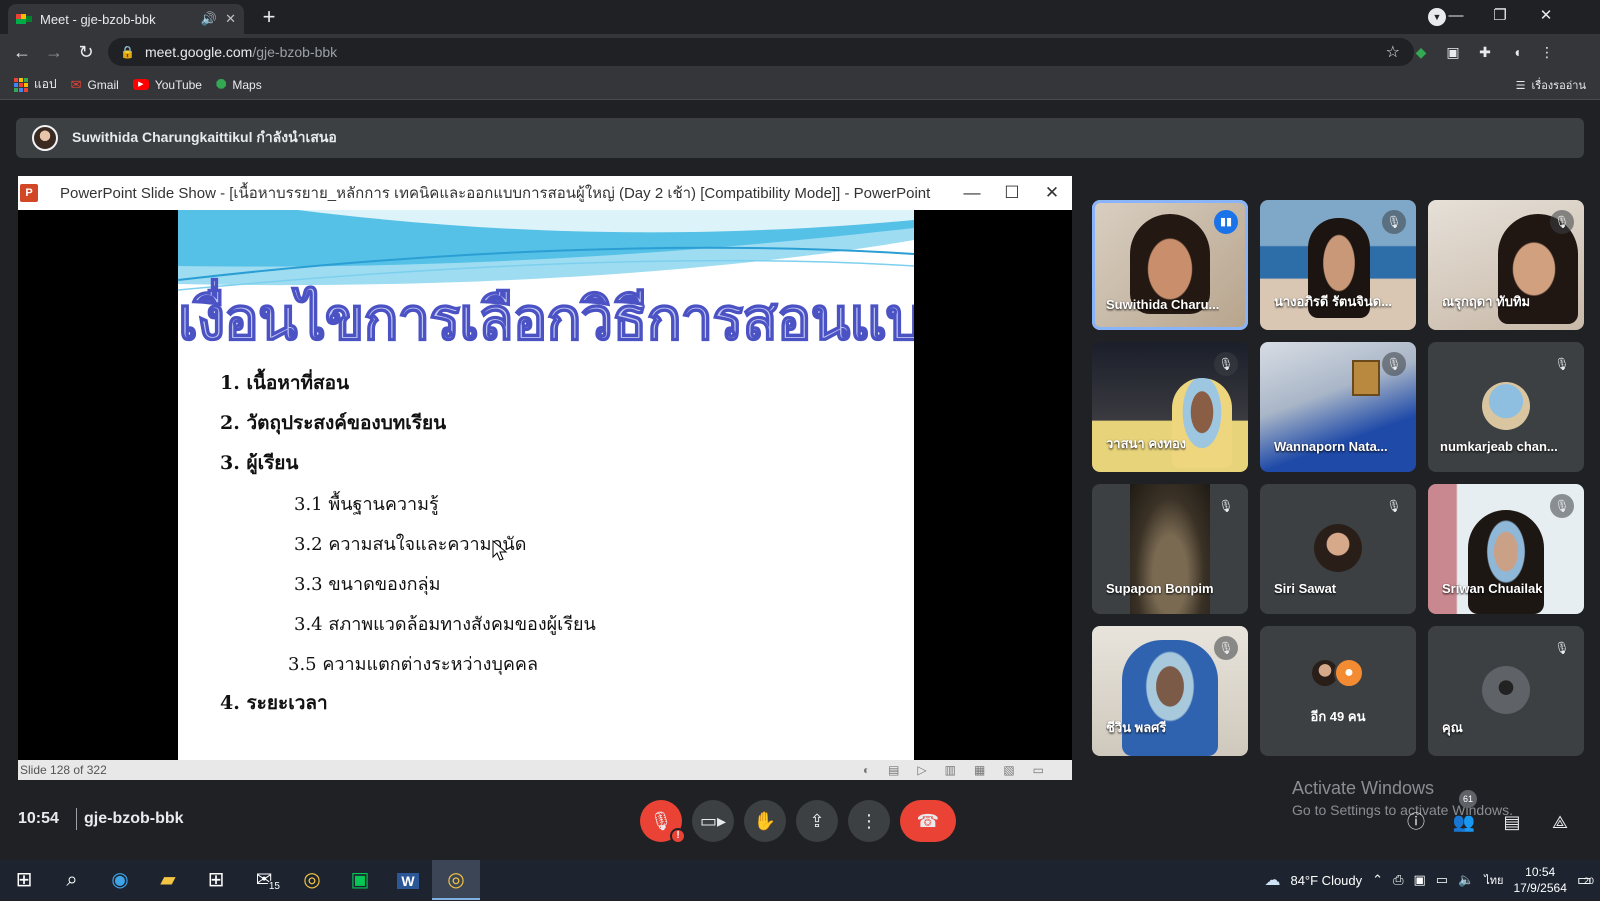 Image resolution: width=1600 pixels, height=901 pixels. I want to click on new-tab-button: +, so click(269, 18).